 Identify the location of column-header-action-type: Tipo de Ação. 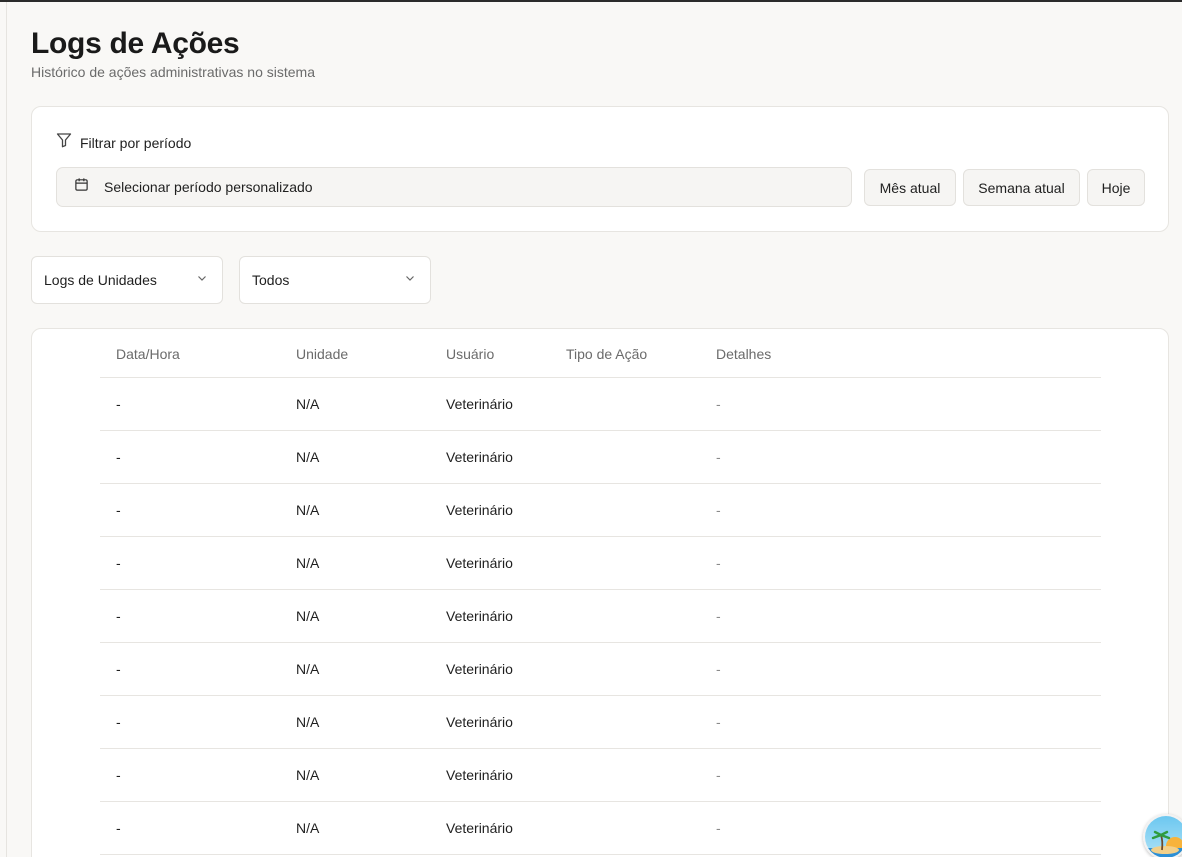
(607, 354).